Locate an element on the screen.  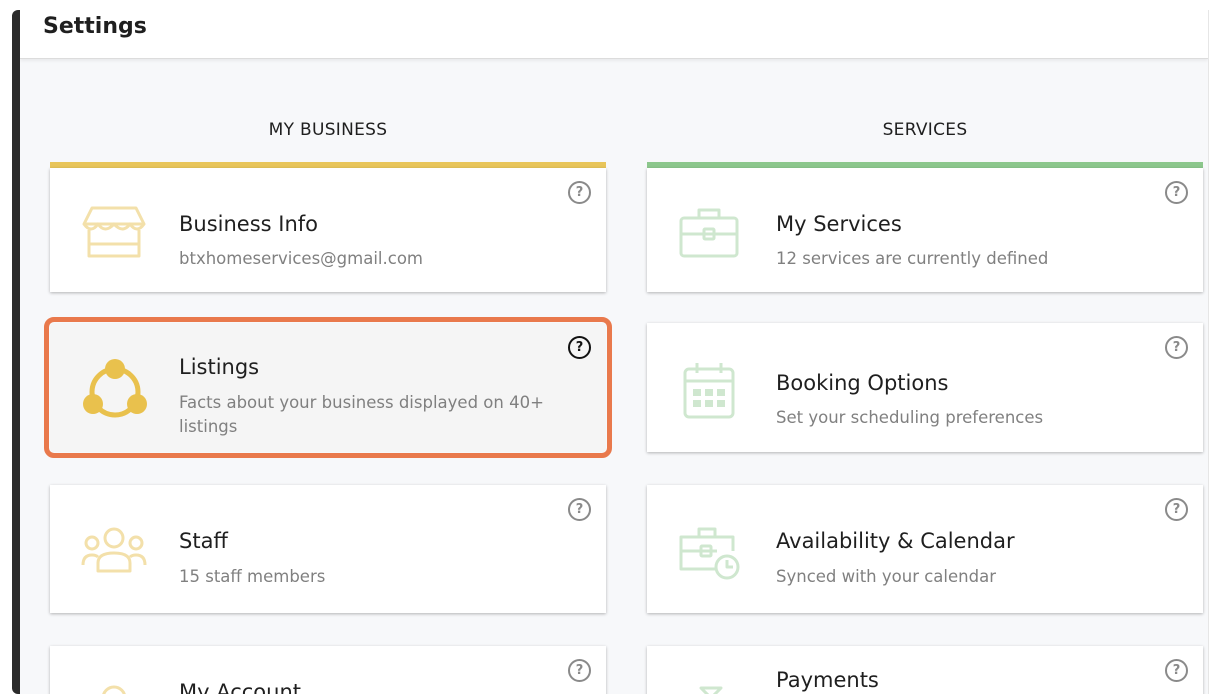
card-payments: Payments ? is located at coordinates (925, 670).